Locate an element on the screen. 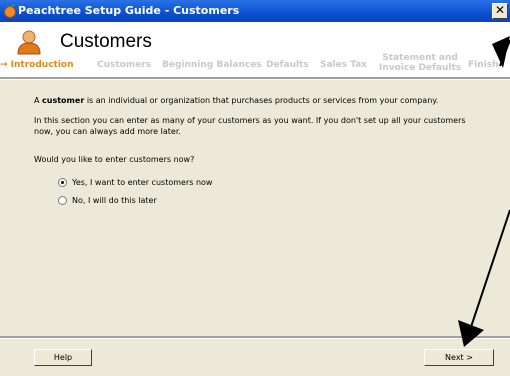 This screenshot has width=510, height=376. peachtree-app-icon is located at coordinates (10, 11).